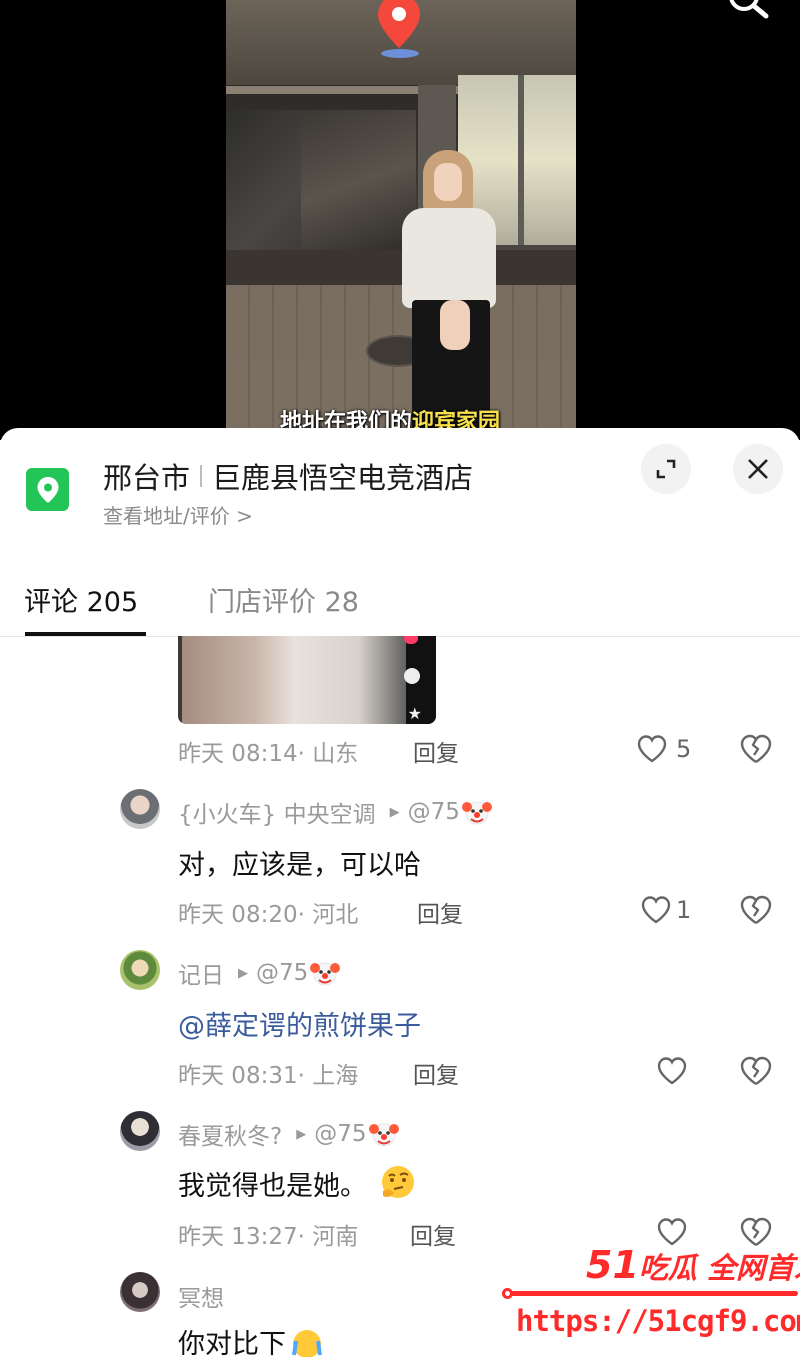 The height and width of the screenshot is (1361, 800). Describe the element at coordinates (612, 1265) in the screenshot. I see `watermark-number: 51` at that location.